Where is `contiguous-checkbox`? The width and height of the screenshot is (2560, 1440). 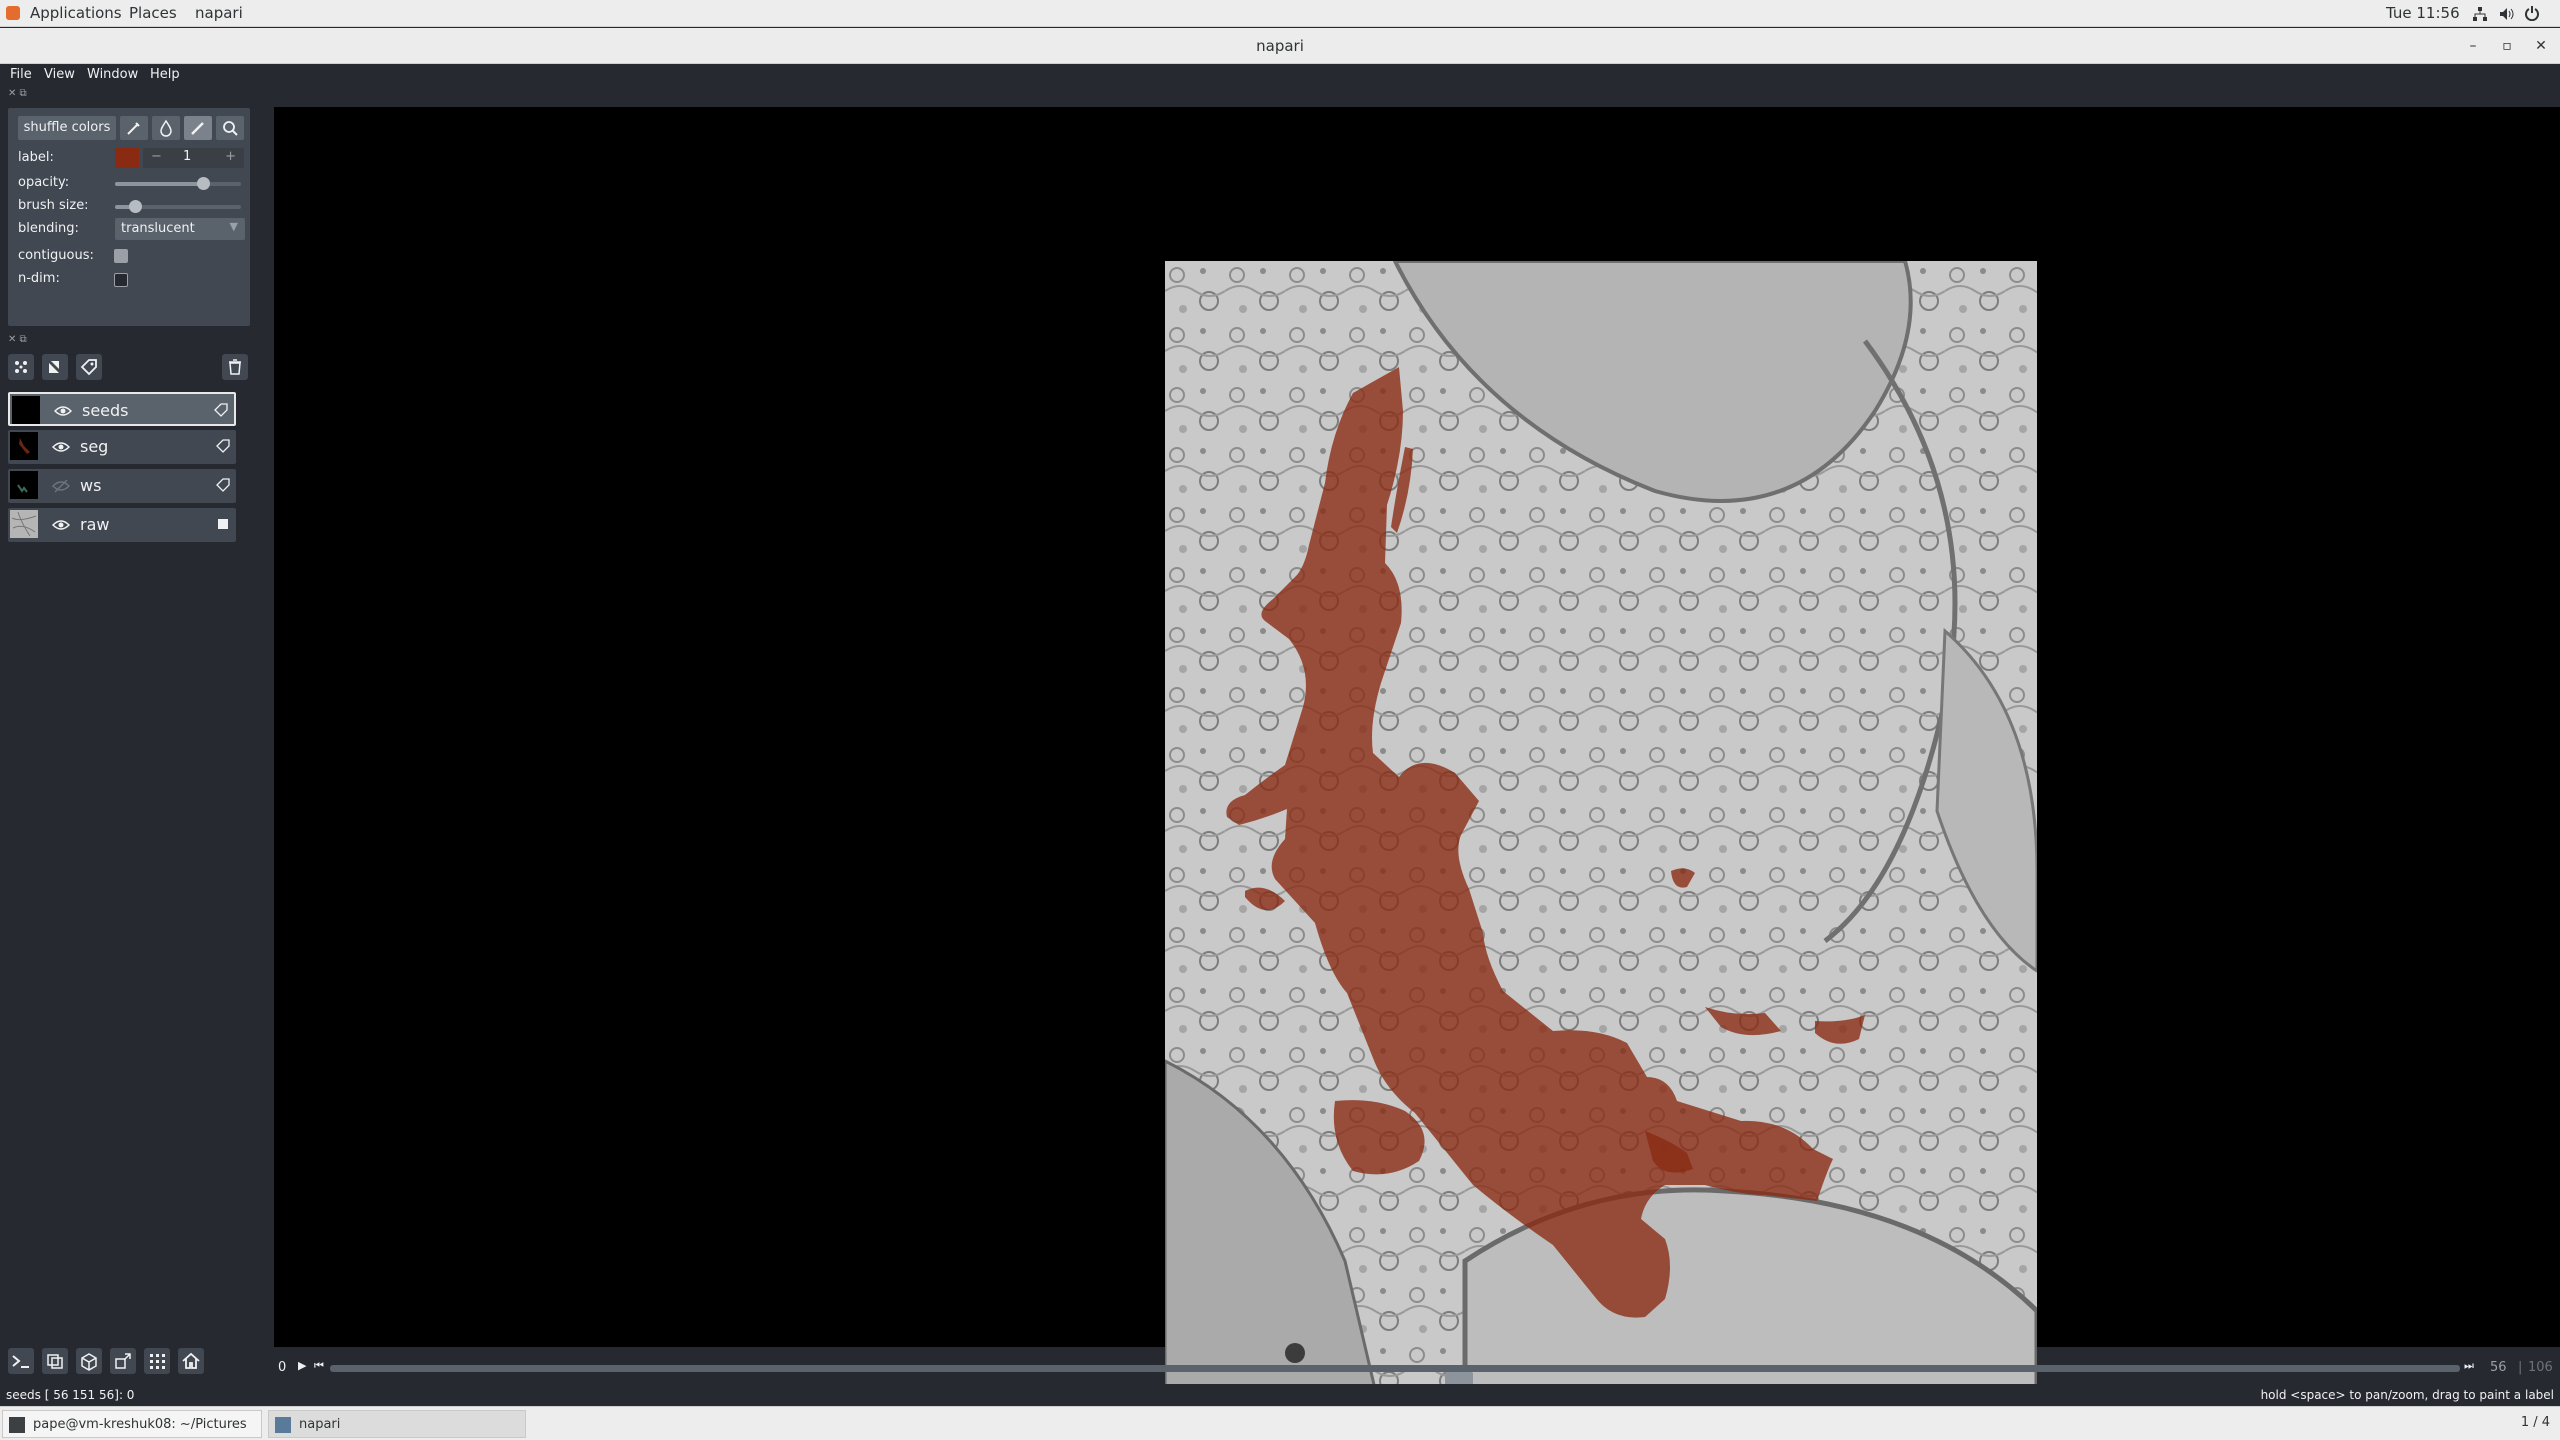
contiguous-checkbox is located at coordinates (121, 256).